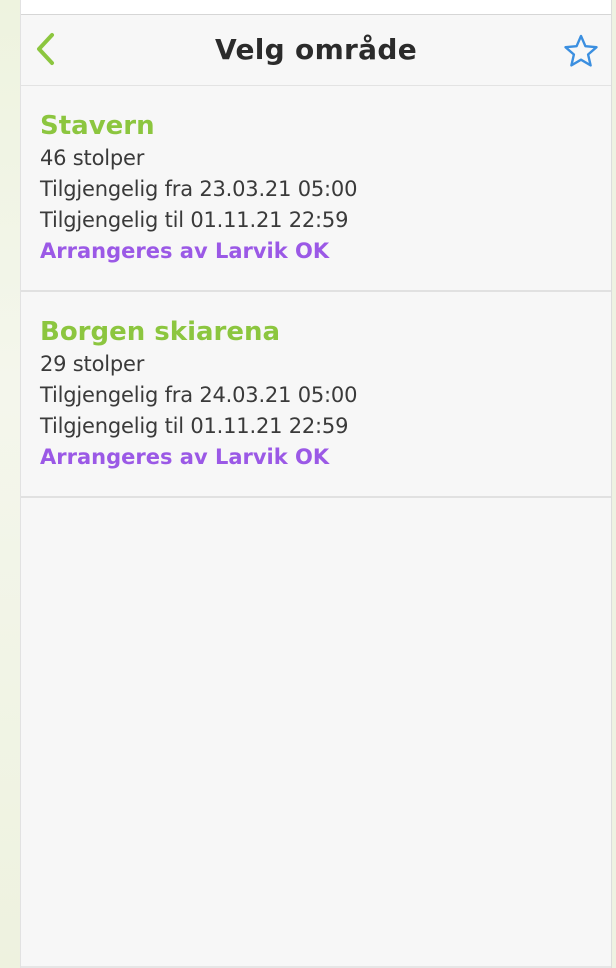  Describe the element at coordinates (160, 332) in the screenshot. I see `area-name: Borgen skiarena` at that location.